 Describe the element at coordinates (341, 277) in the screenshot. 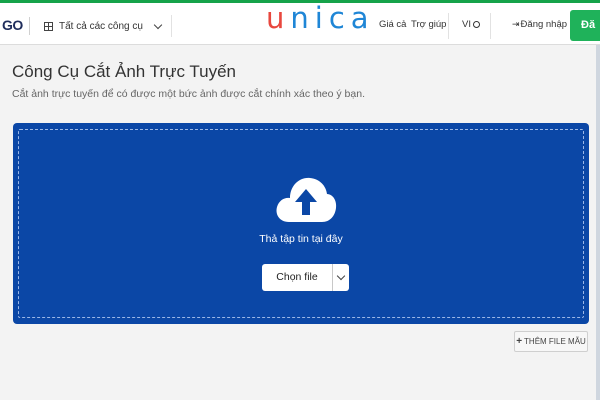

I see `choose-file-dropdown-toggle` at that location.